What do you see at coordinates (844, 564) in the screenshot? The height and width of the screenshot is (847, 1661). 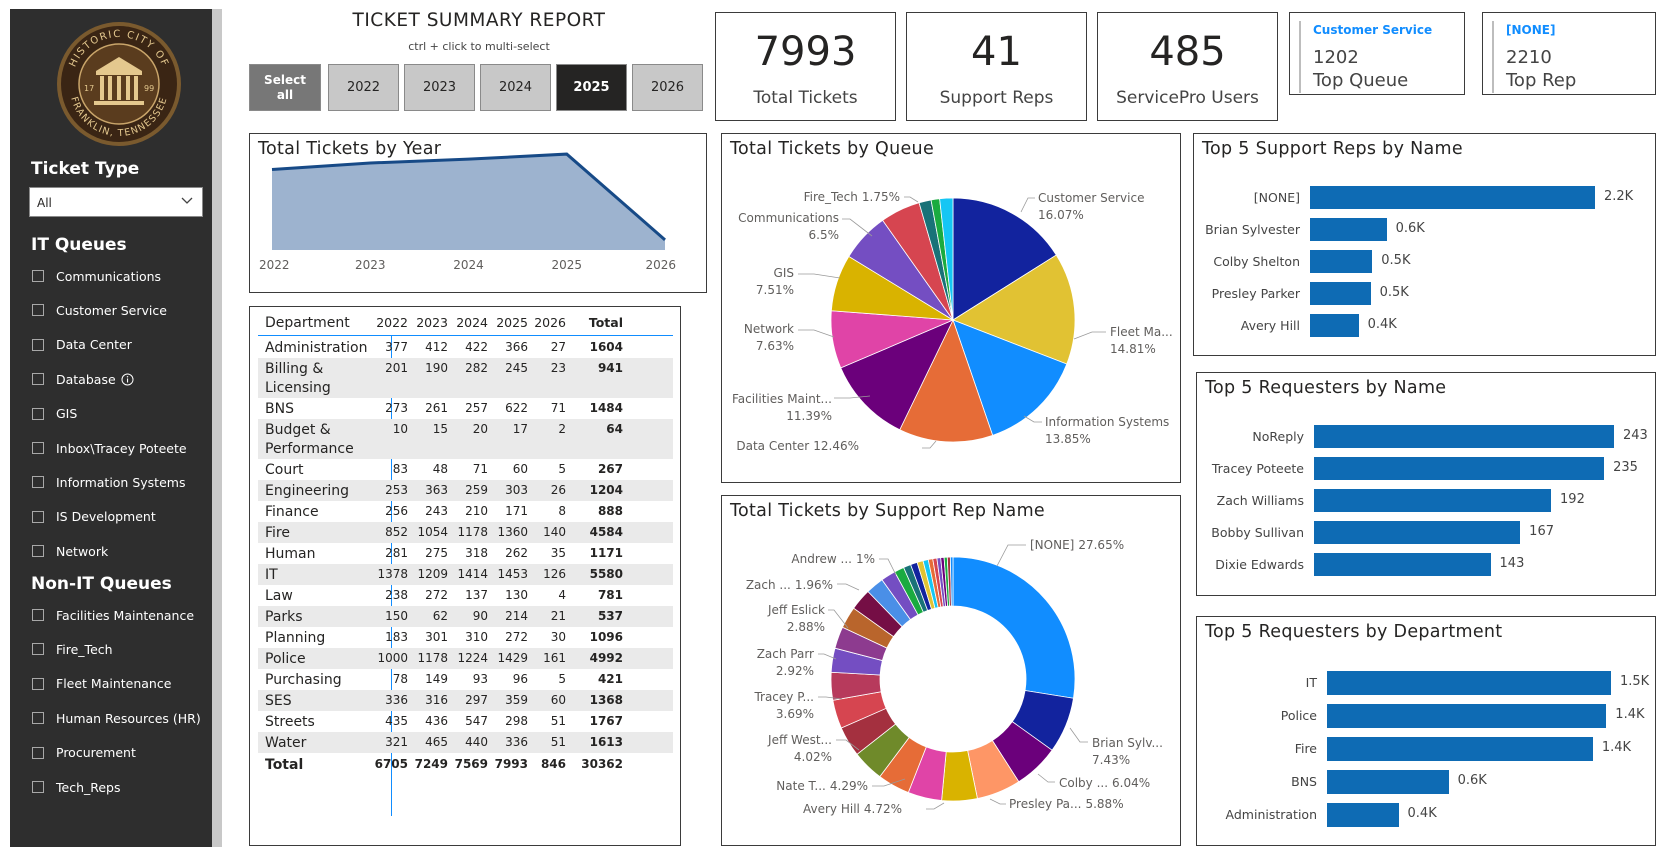 I see `slice-label: Andrew ... 1%` at bounding box center [844, 564].